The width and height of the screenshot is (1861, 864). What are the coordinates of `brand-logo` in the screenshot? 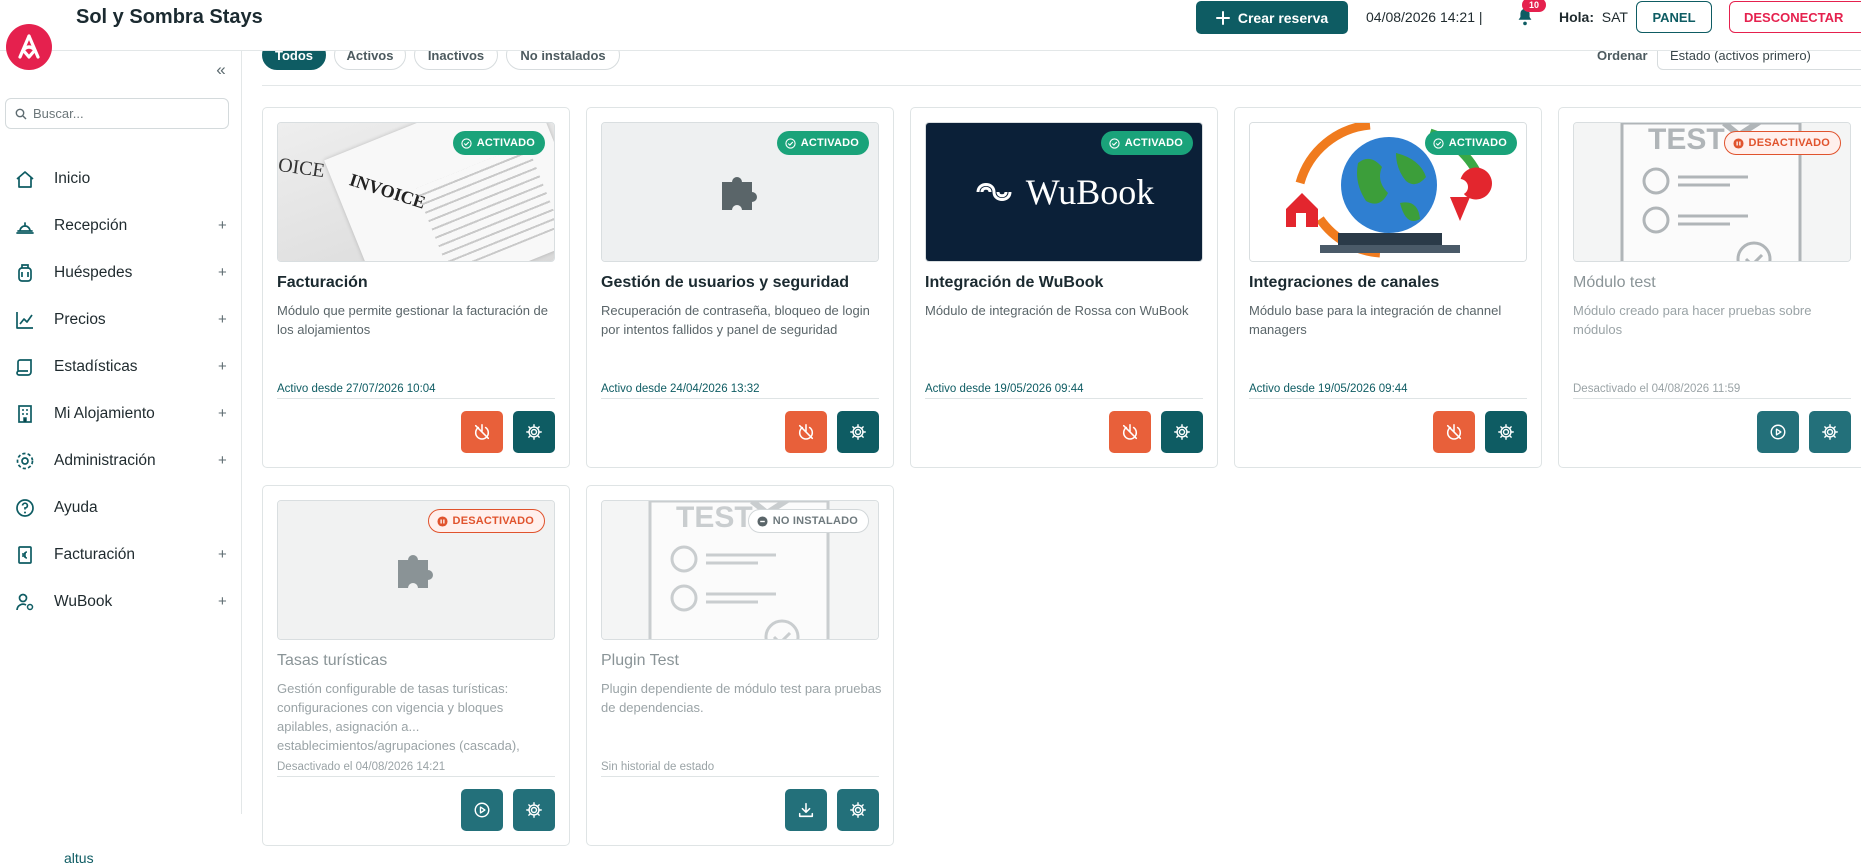 It's located at (29, 47).